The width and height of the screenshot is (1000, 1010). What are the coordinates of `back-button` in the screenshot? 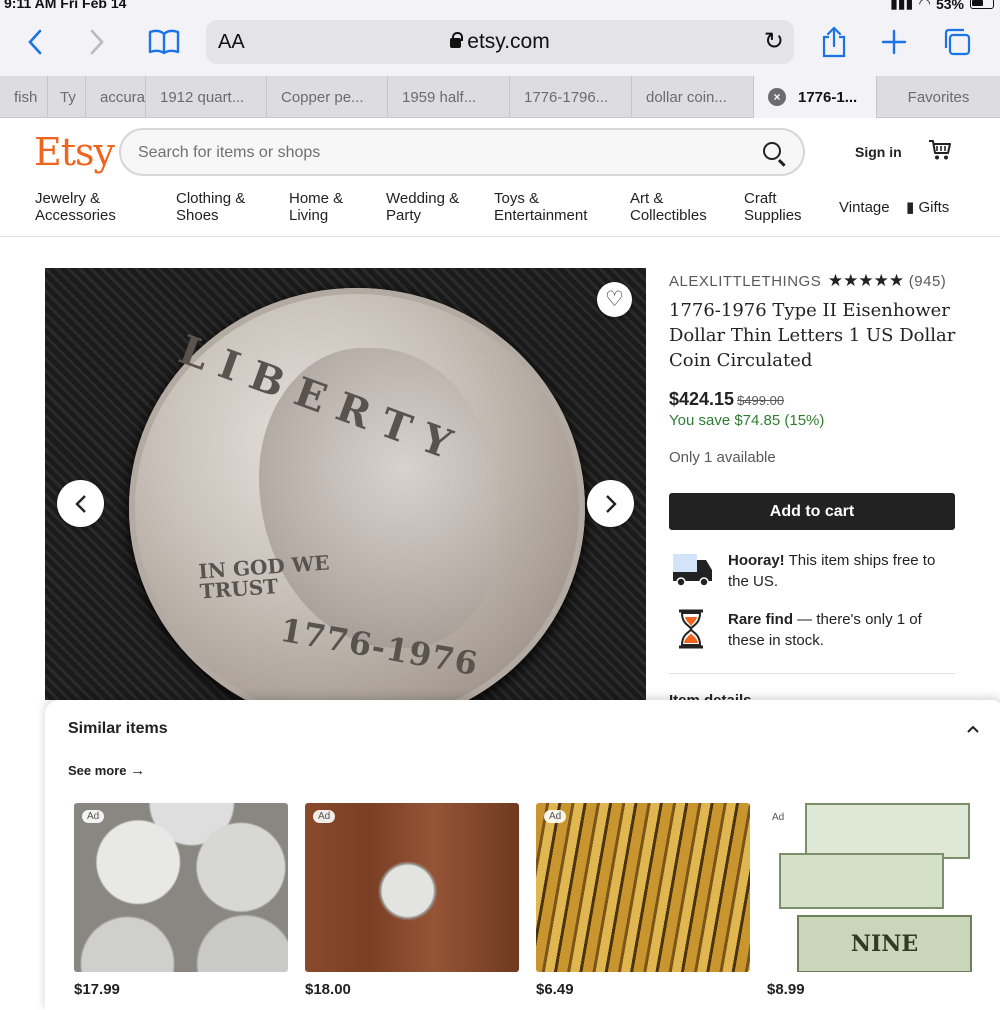 It's located at (35, 42).